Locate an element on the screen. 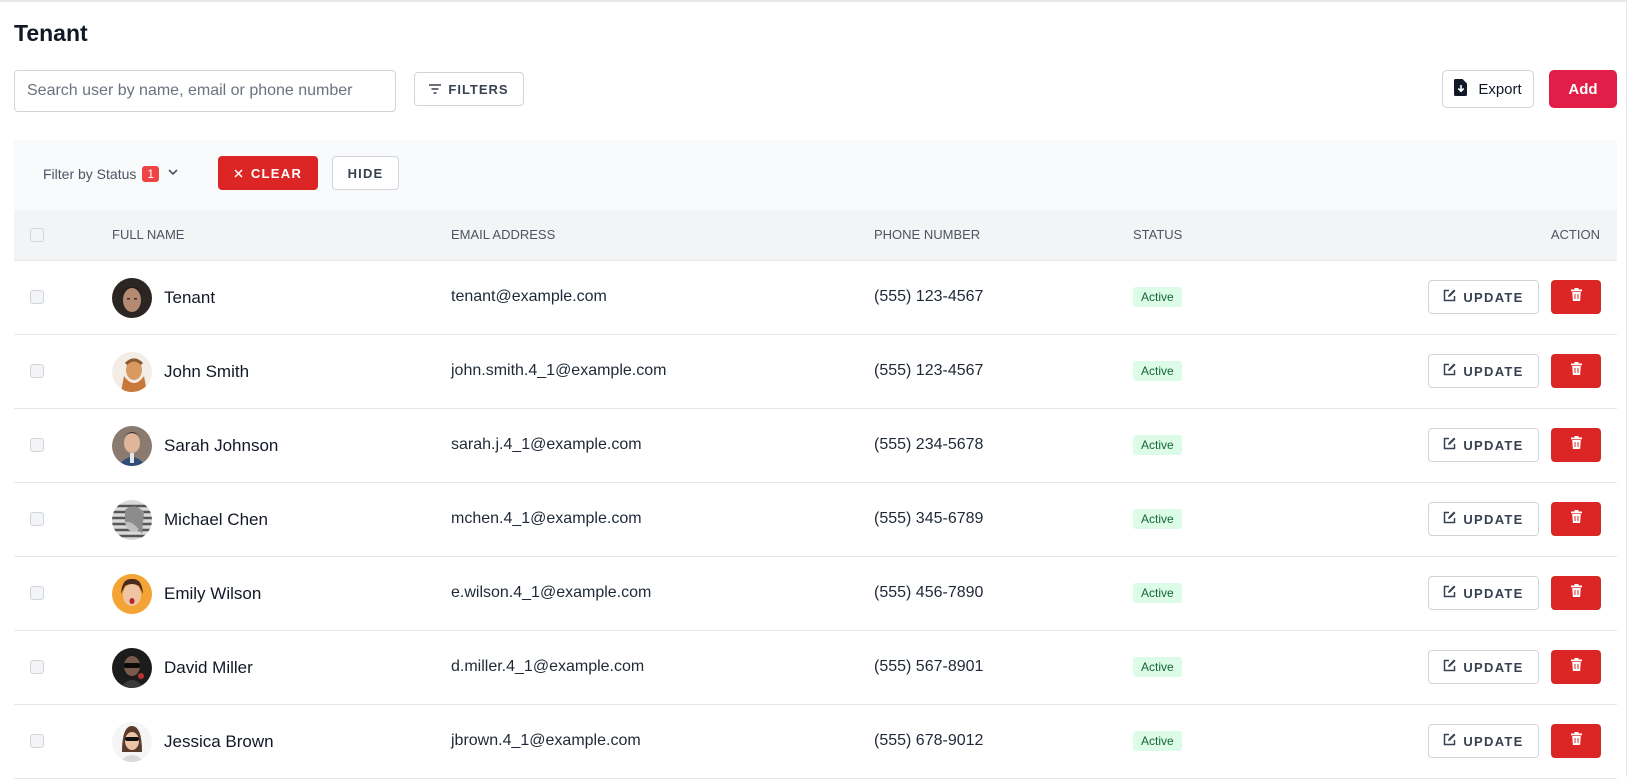  row-phone: (555) 456-7890 is located at coordinates (929, 592).